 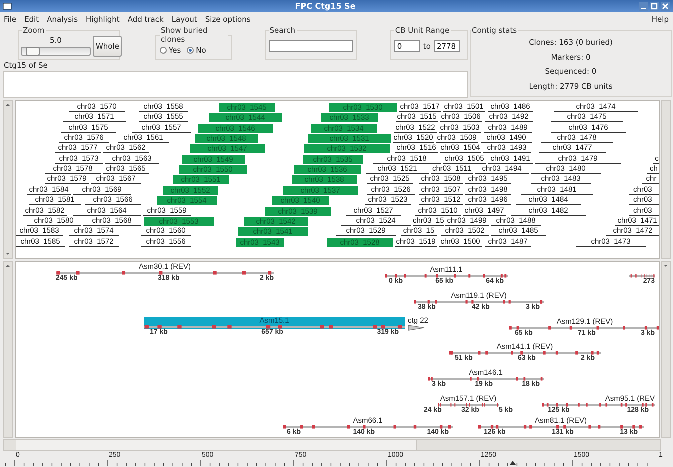 I want to click on maximize-icon, so click(x=654, y=6).